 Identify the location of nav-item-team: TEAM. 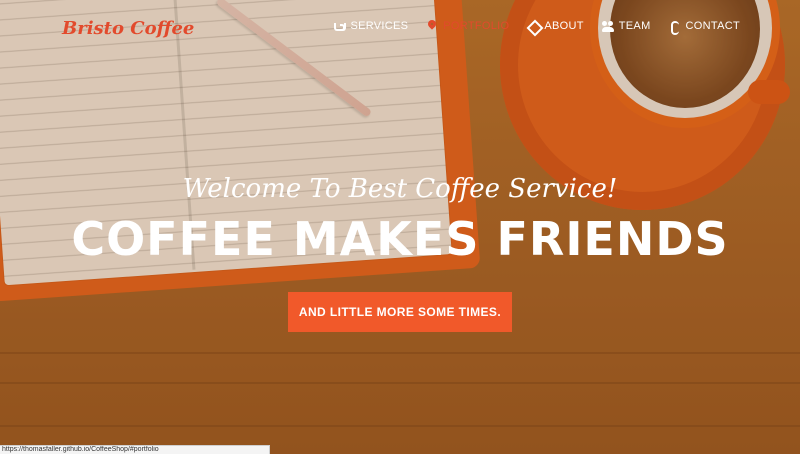
(626, 26).